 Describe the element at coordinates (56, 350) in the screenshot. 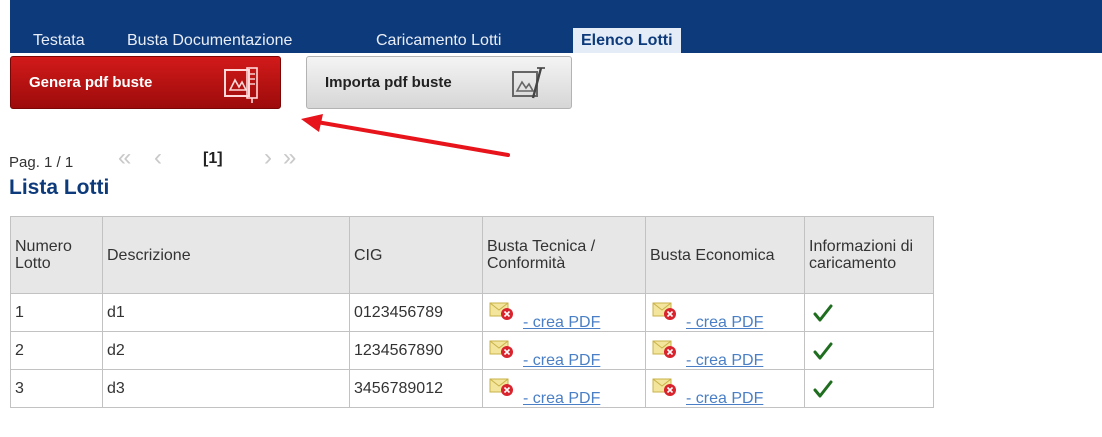

I see `cell-numero: 2` at that location.